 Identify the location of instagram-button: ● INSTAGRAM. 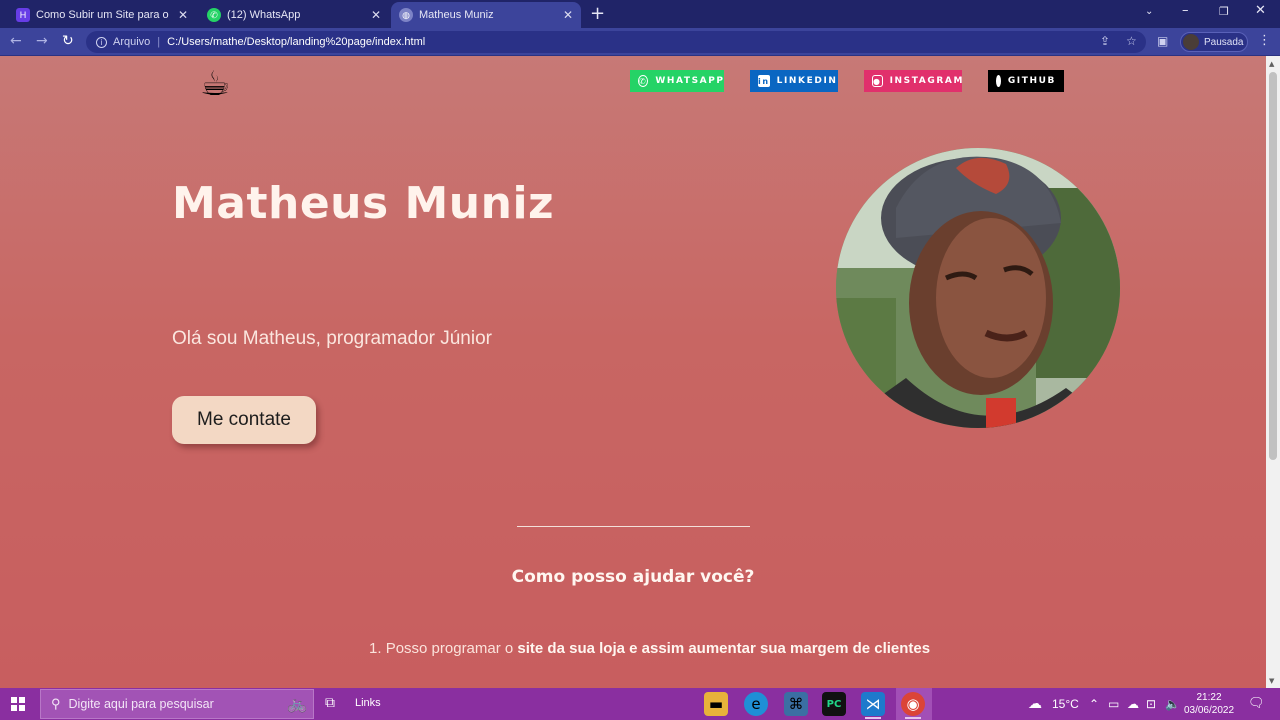
(913, 81).